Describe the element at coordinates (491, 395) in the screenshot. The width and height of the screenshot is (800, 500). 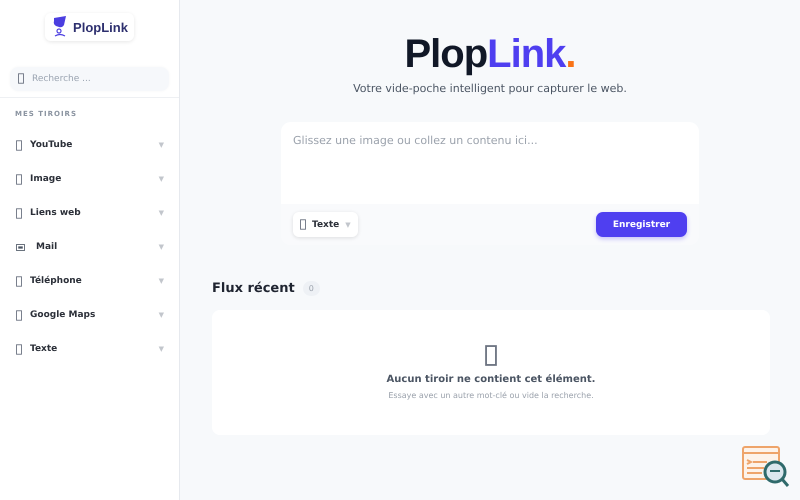
I see `empty-hint: Essaye avec un autre mot-clé ou vide la recherche.` at that location.